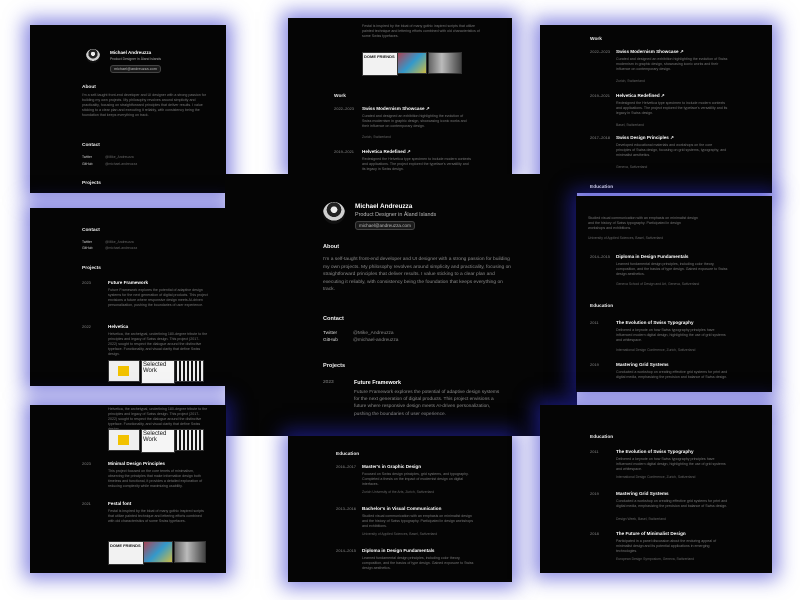 This screenshot has height=600, width=800. What do you see at coordinates (596, 39) in the screenshot?
I see `work-heading-right: Work` at bounding box center [596, 39].